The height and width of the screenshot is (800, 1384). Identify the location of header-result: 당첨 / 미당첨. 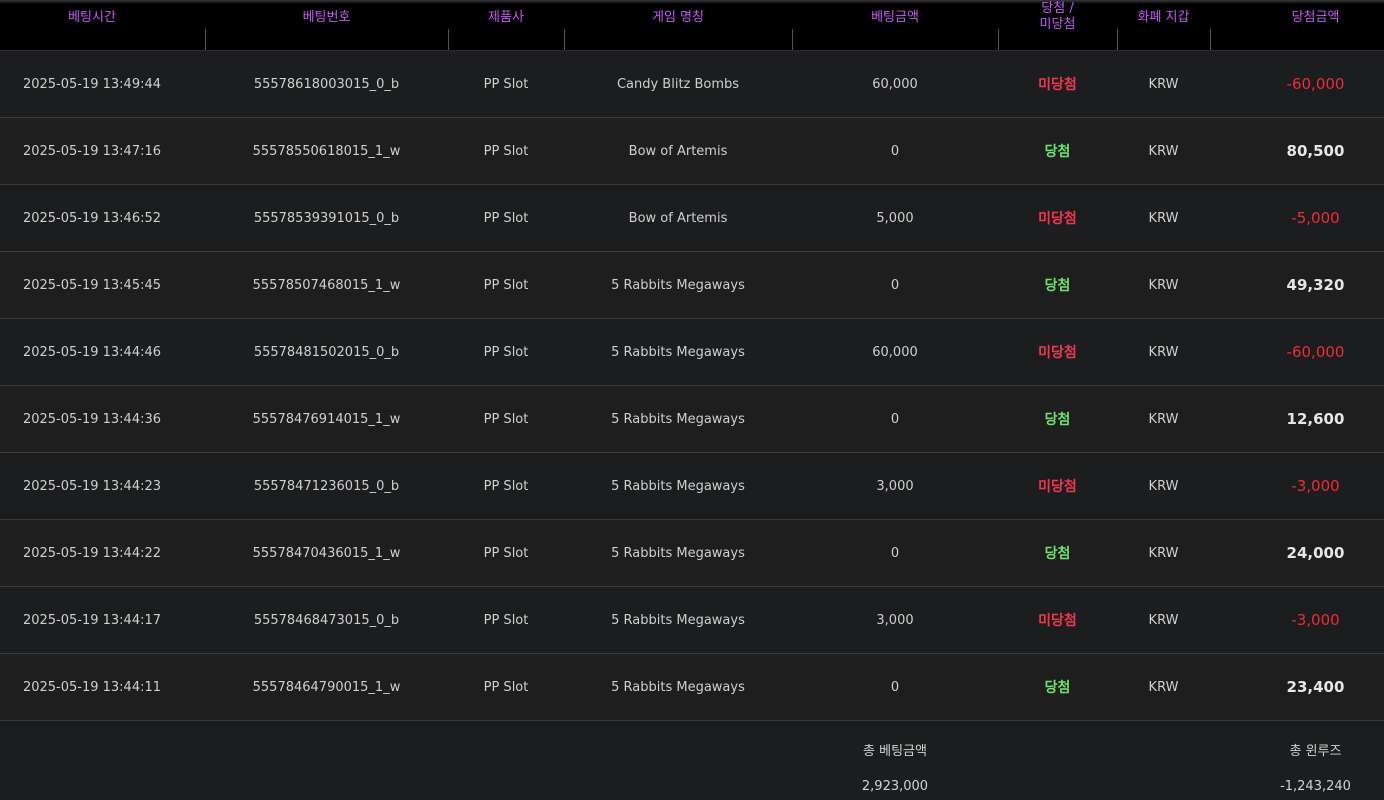
(1057, 25).